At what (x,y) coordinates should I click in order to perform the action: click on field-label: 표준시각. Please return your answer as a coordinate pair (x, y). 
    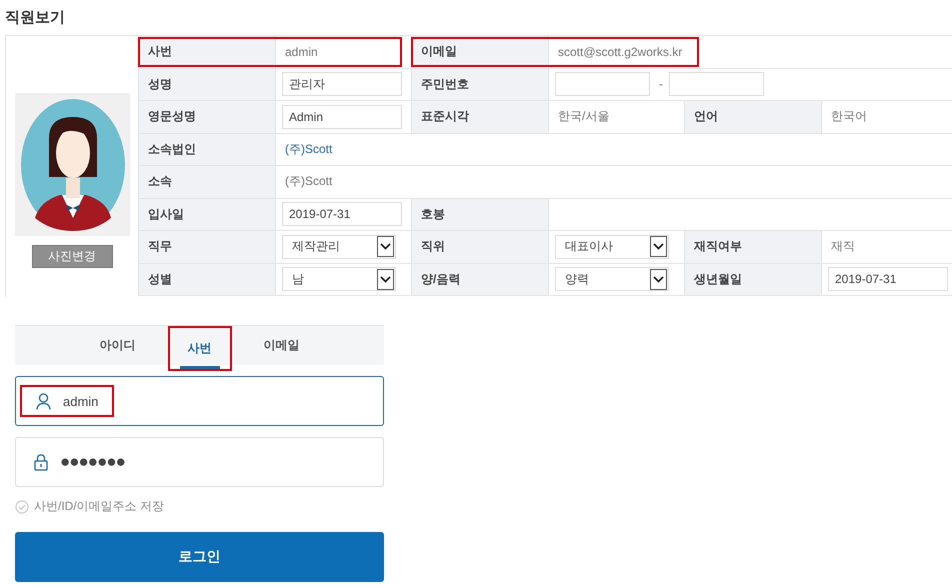
    Looking at the image, I should click on (445, 117).